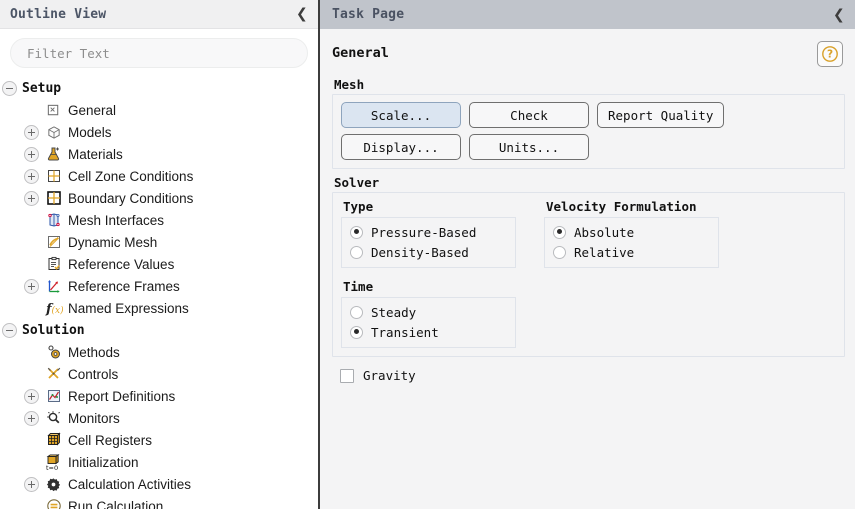 The height and width of the screenshot is (509, 855). I want to click on tree-item-label: Report Definitions, so click(122, 396).